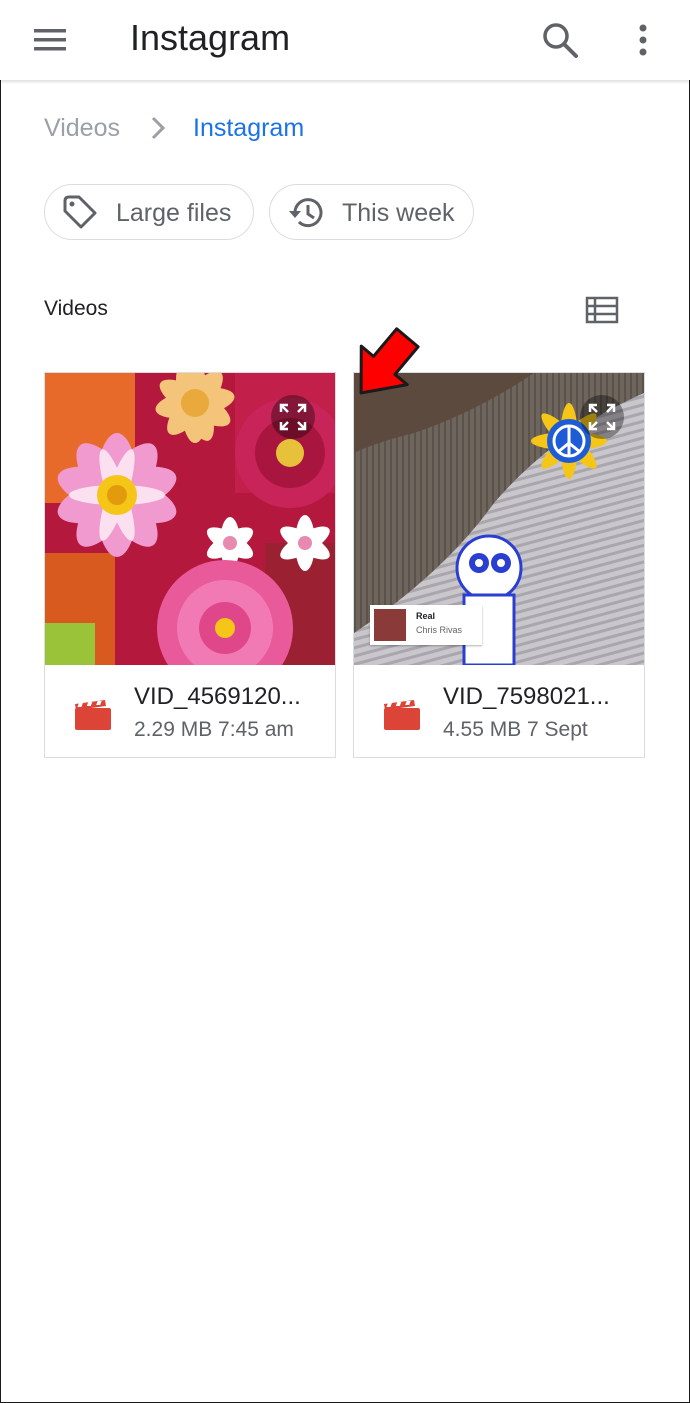  Describe the element at coordinates (398, 213) in the screenshot. I see `this-week-label: This week` at that location.